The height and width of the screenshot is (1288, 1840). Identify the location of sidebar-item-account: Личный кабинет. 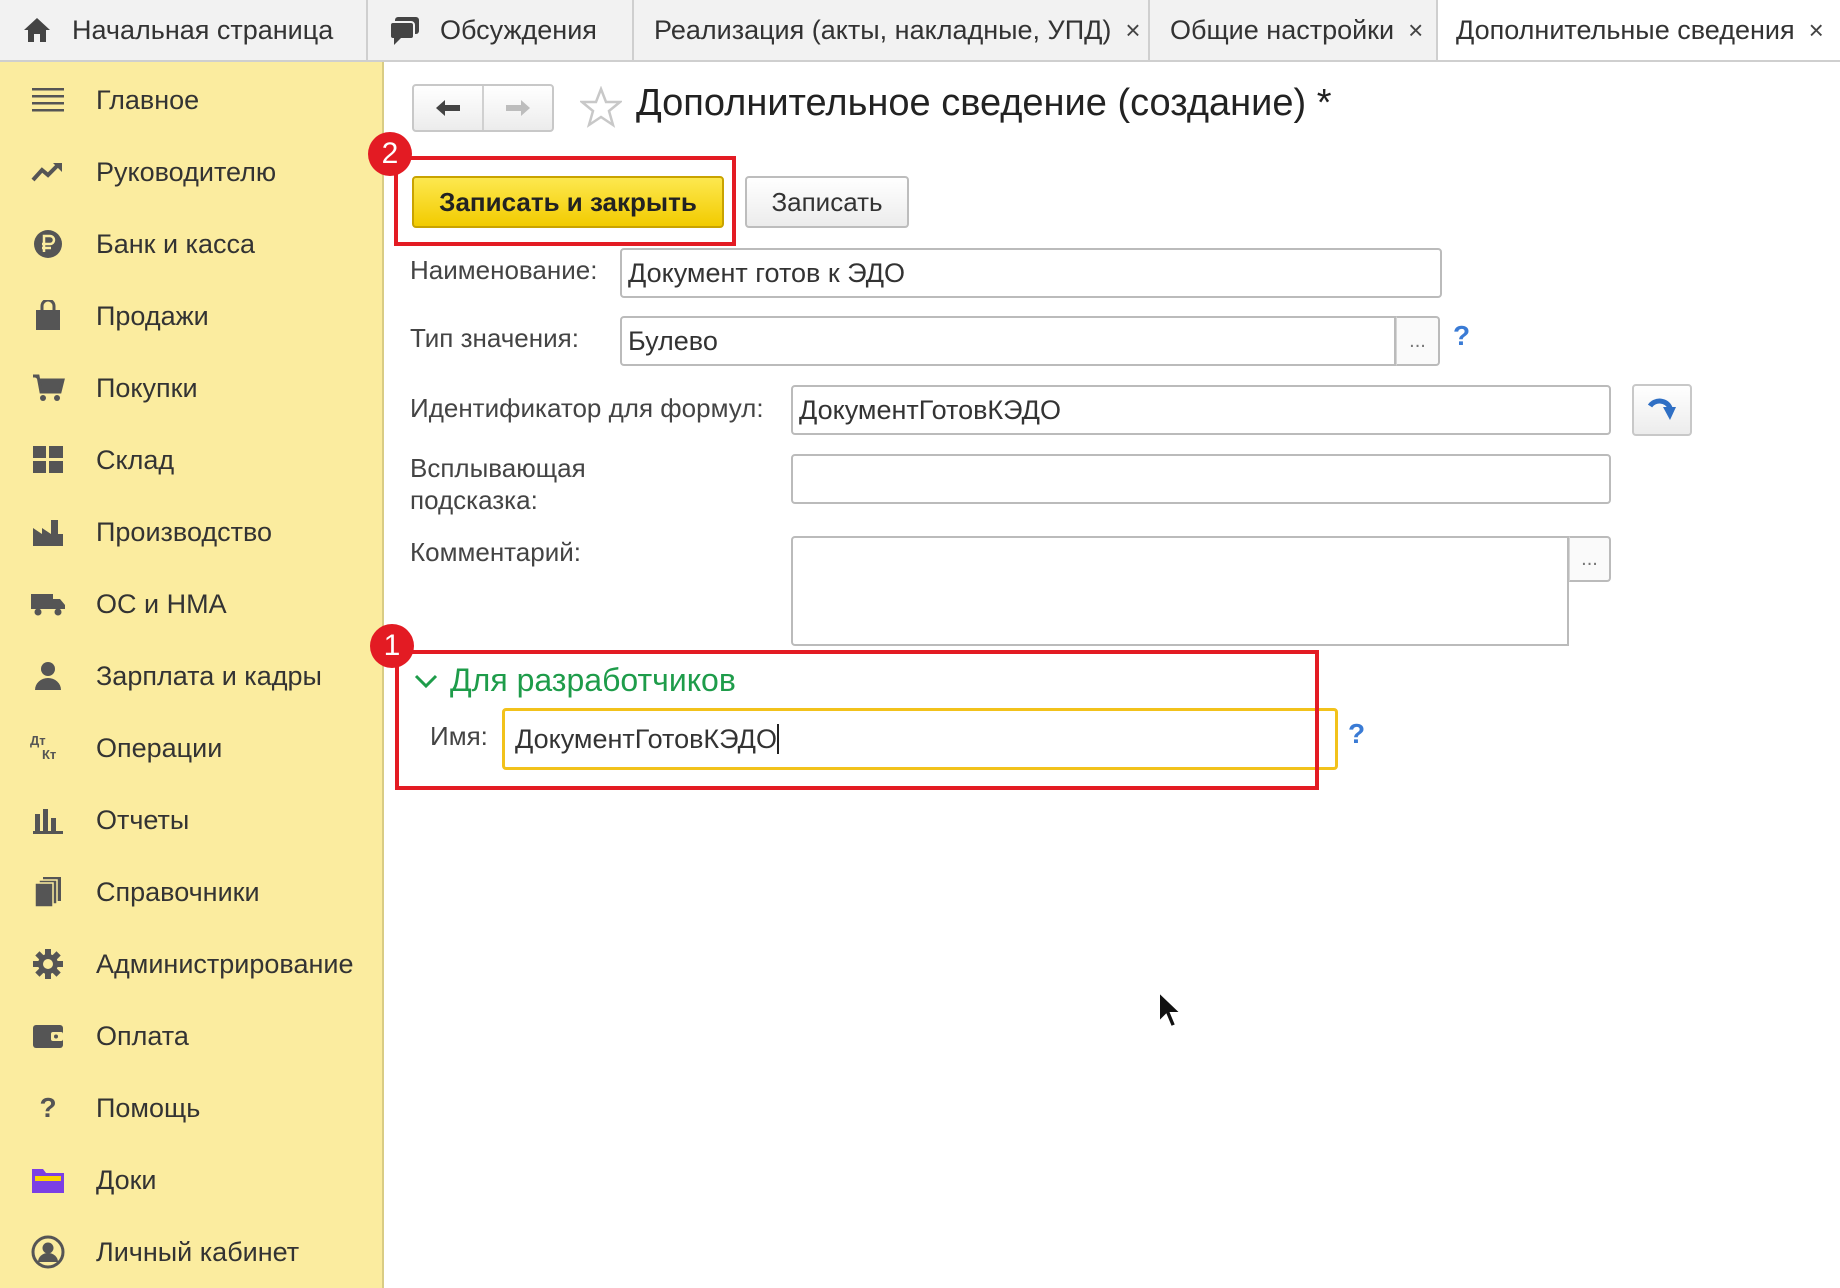
(191, 1252).